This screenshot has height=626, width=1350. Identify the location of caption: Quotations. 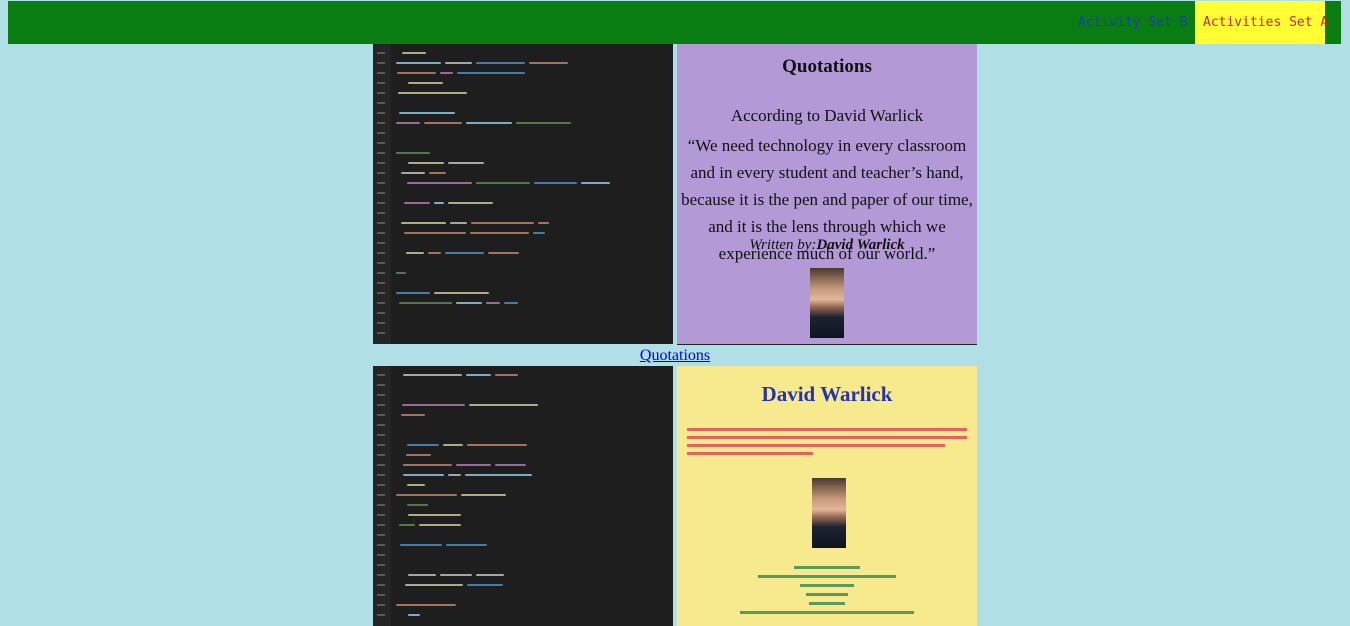
(675, 356).